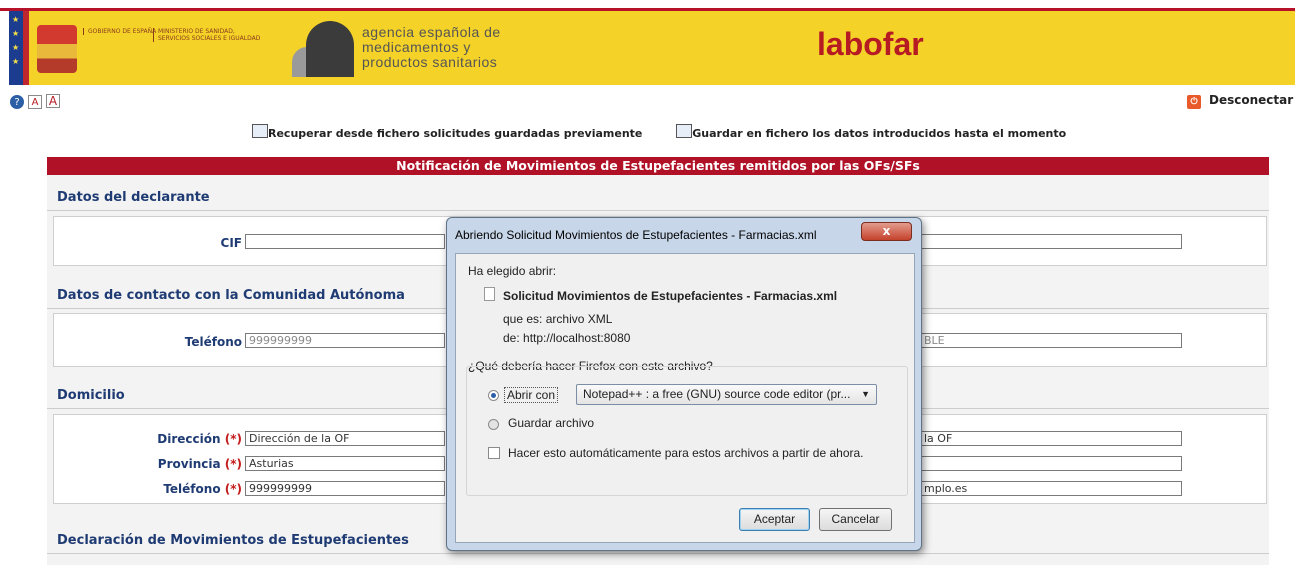 This screenshot has height=565, width=1295. Describe the element at coordinates (345, 438) in the screenshot. I see `direccion-input: Dirección de la OF` at that location.